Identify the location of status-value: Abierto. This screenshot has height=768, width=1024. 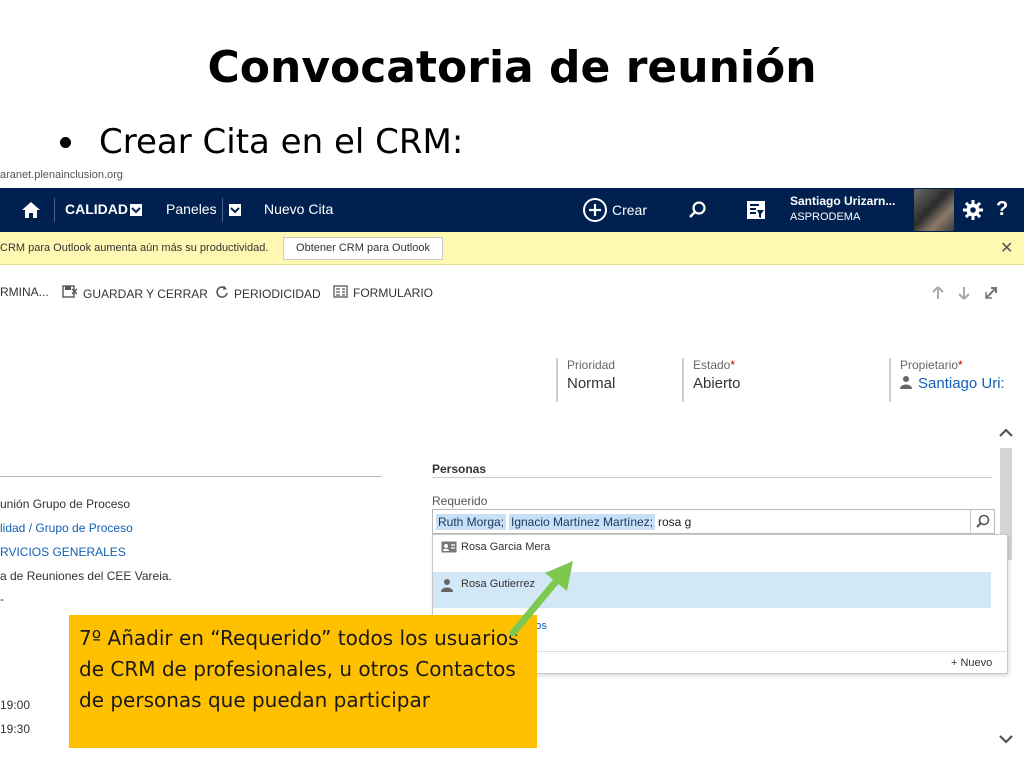
(717, 383).